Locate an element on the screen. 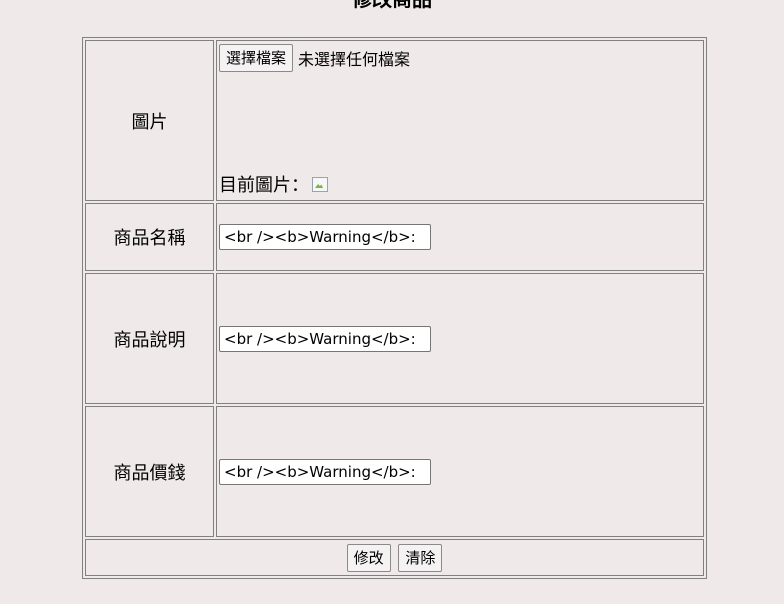 The height and width of the screenshot is (604, 784). product-description-input is located at coordinates (325, 338).